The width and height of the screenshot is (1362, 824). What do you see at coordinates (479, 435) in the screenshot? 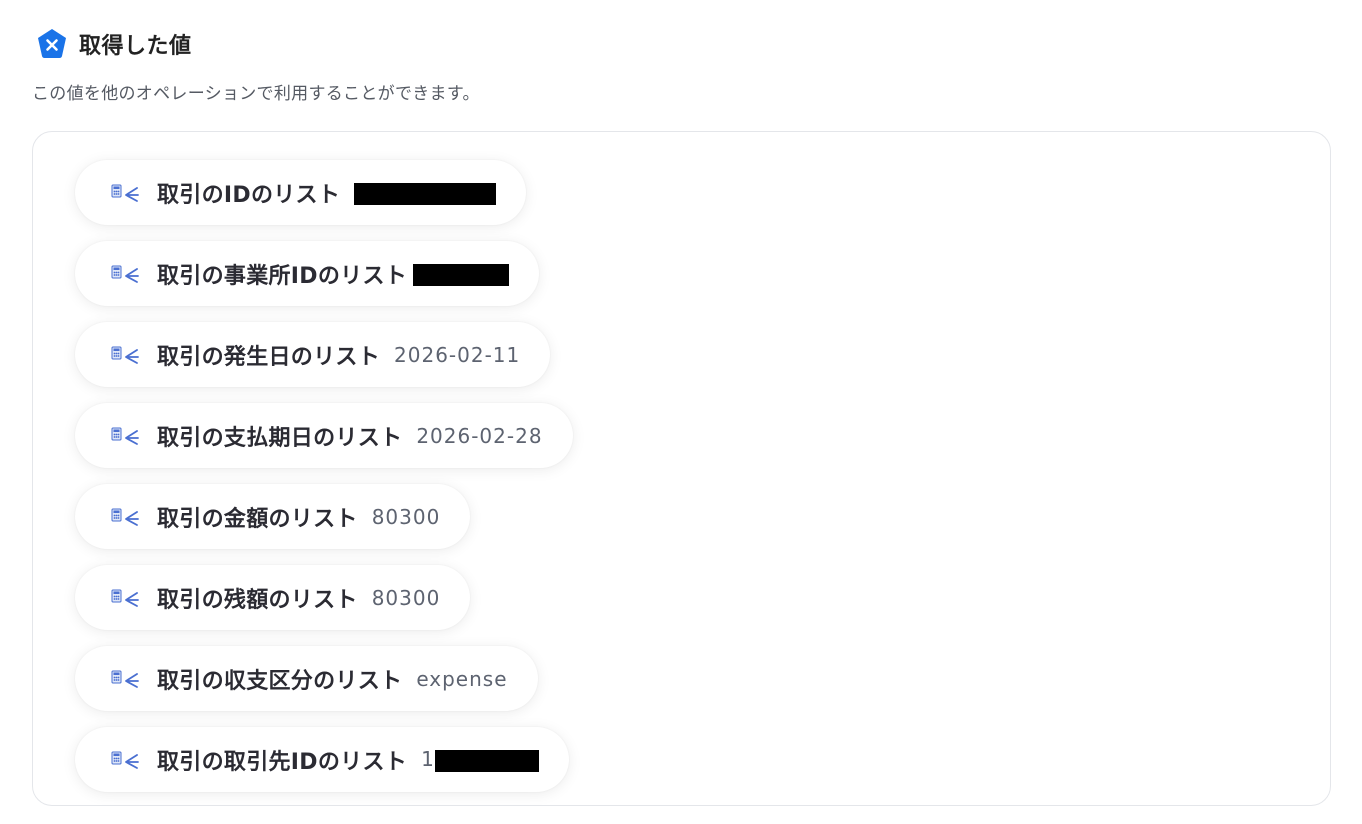
I see `value-text: 2026-02-28` at bounding box center [479, 435].